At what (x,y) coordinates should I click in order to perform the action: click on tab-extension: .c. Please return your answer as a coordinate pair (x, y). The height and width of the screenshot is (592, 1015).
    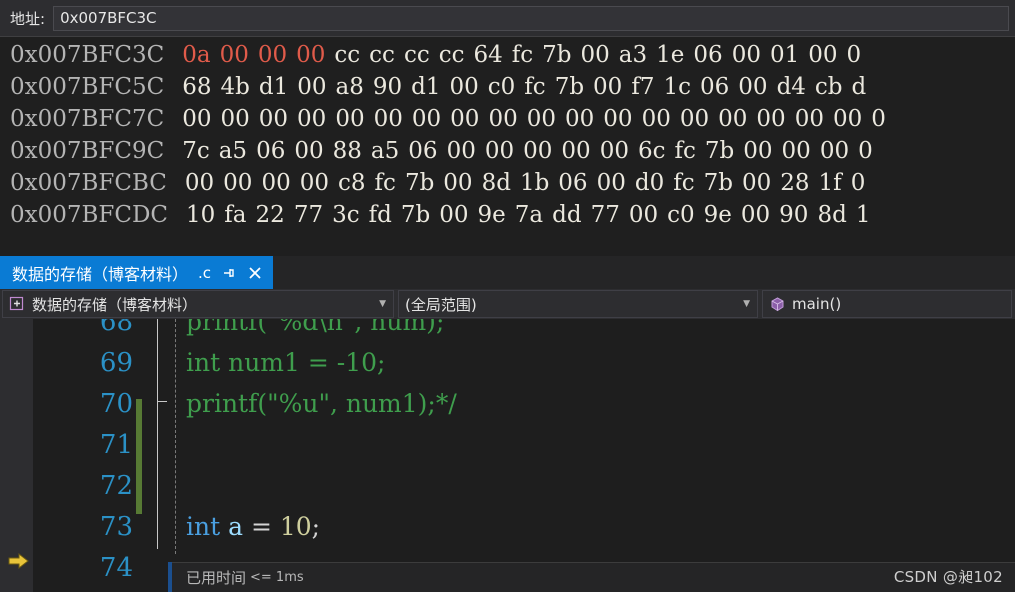
    Looking at the image, I should click on (205, 272).